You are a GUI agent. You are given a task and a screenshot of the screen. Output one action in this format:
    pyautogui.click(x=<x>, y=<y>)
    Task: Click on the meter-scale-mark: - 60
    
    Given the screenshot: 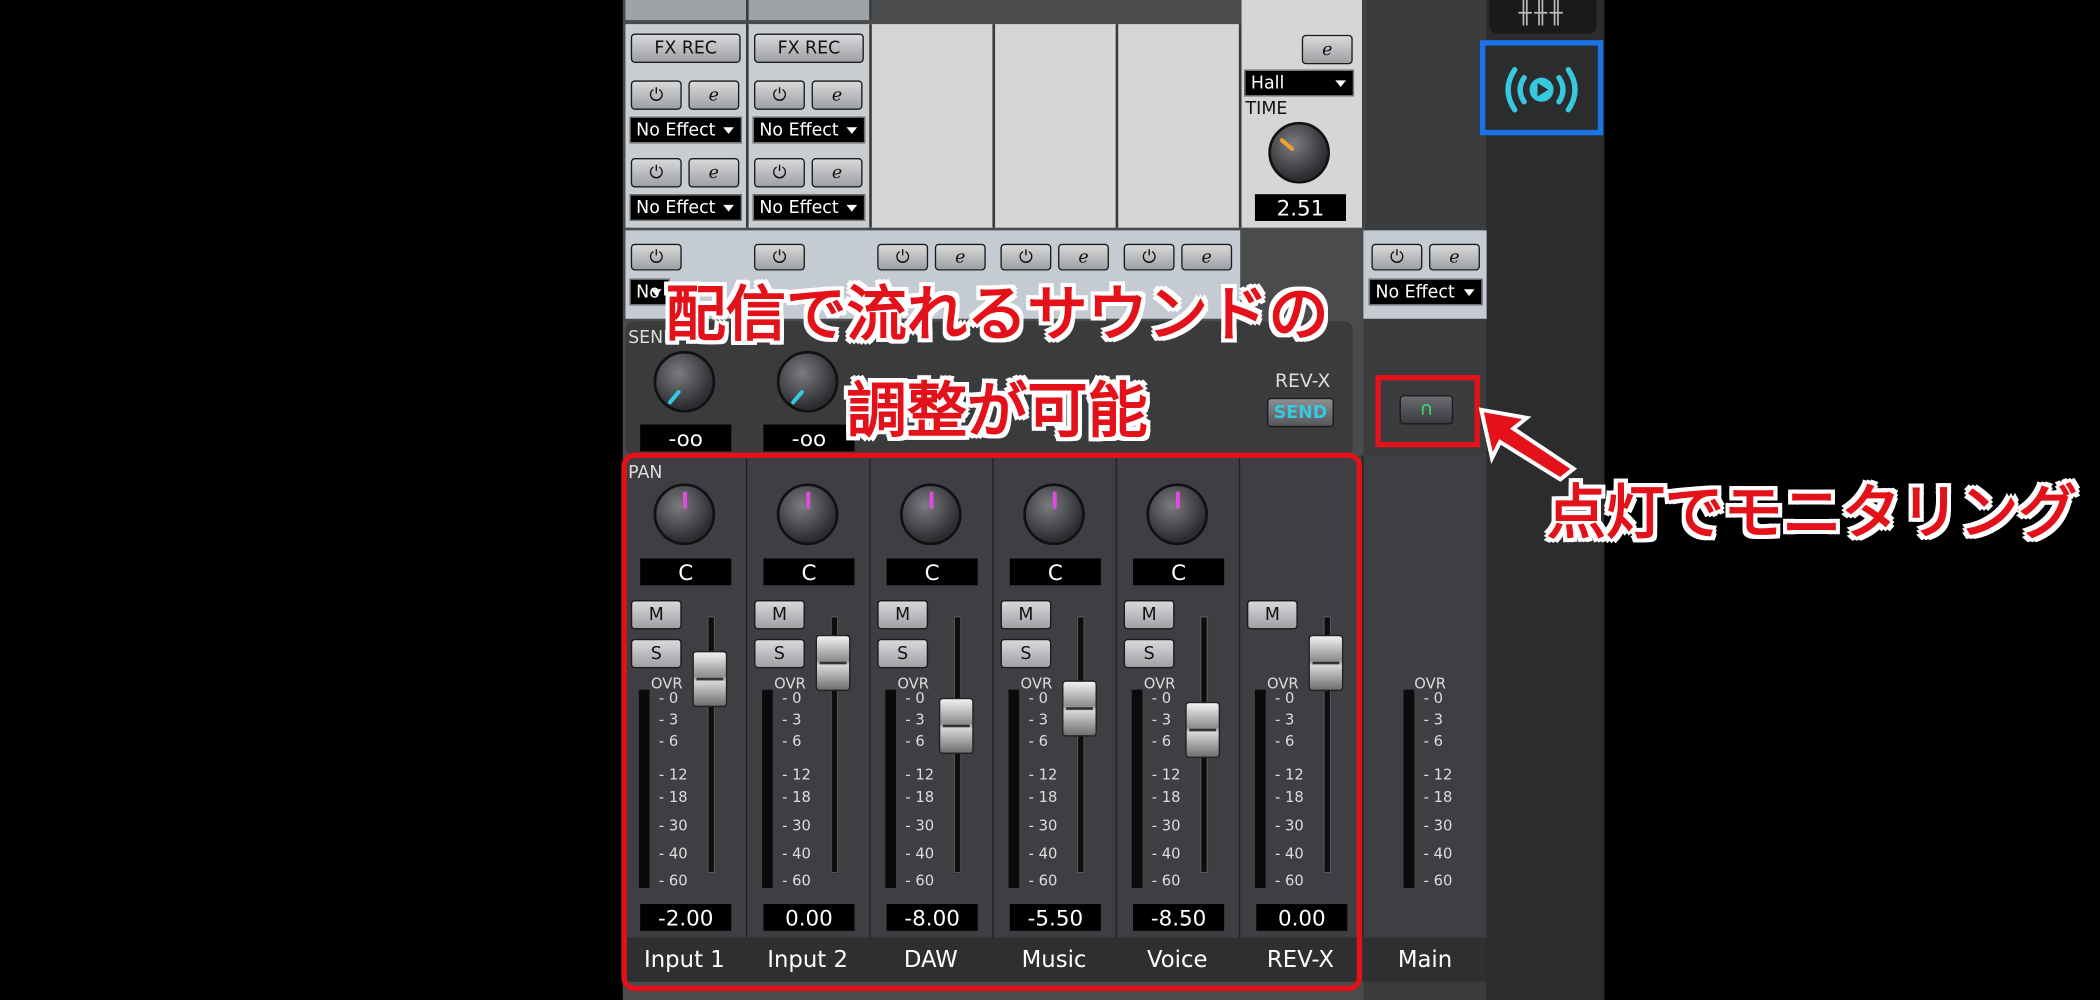 What is the action you would take?
    pyautogui.click(x=1438, y=880)
    